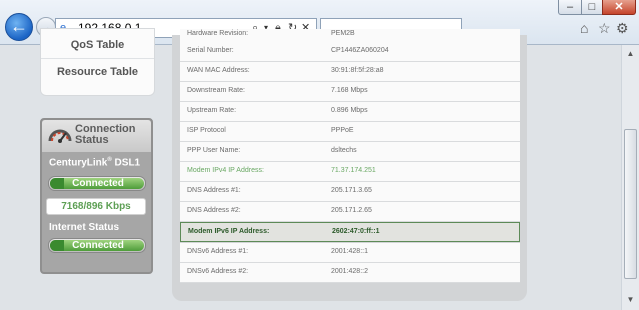  I want to click on back-button: ←, so click(19, 27).